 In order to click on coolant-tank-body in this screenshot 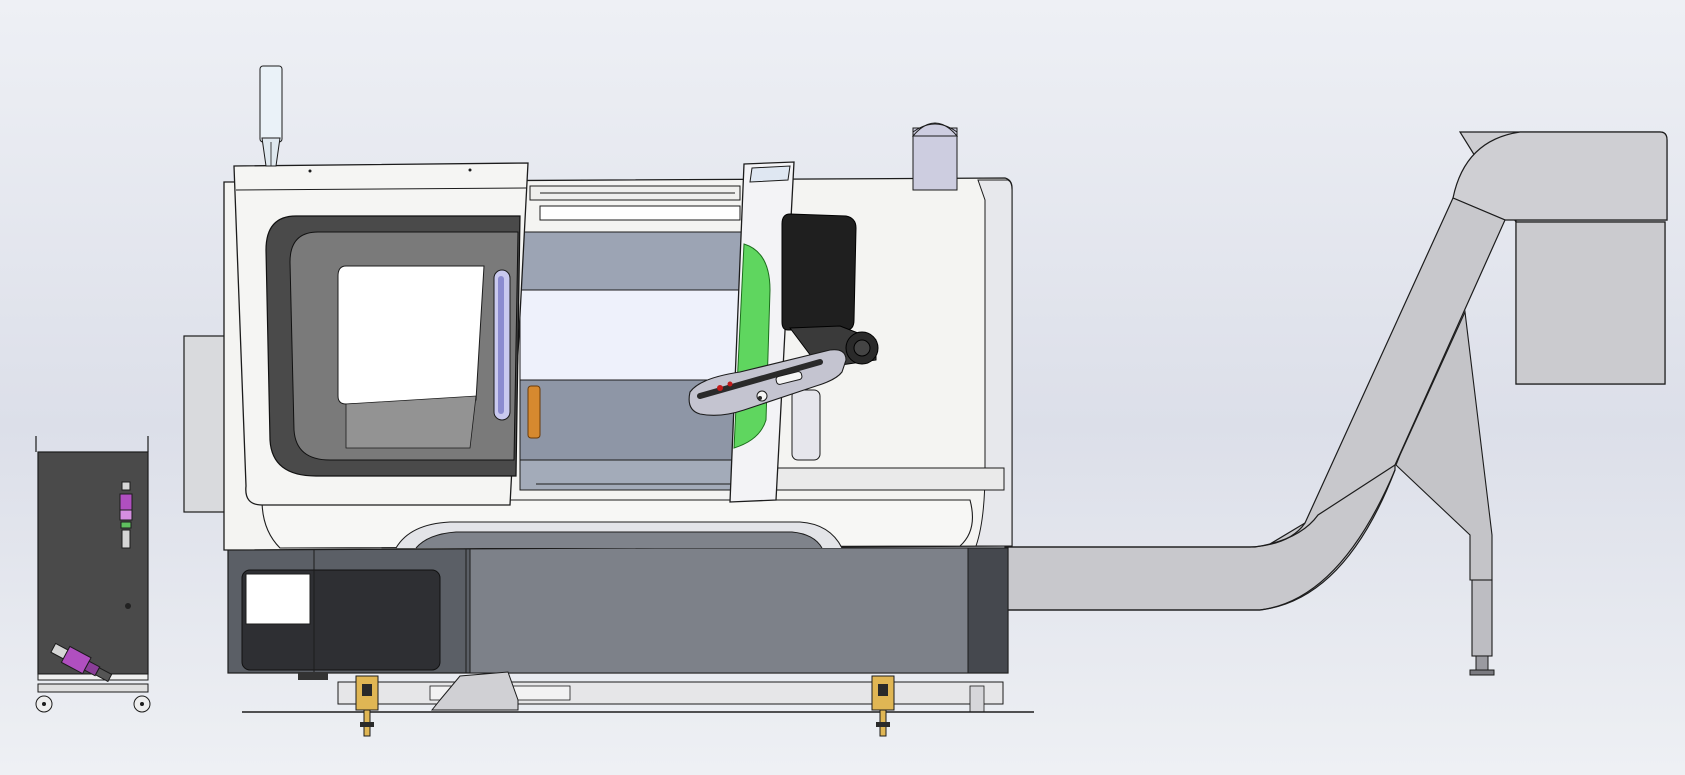, I will do `click(93, 563)`.